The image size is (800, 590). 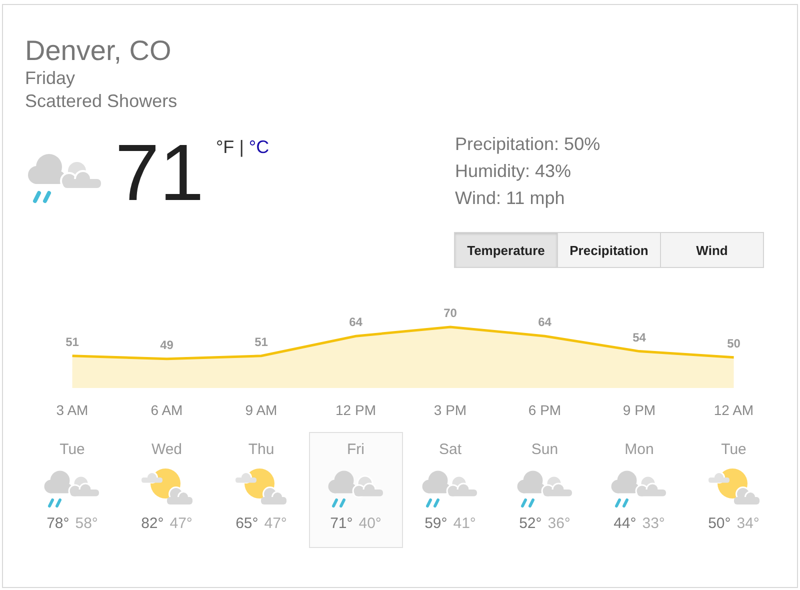 What do you see at coordinates (464, 523) in the screenshot?
I see `low-temperature: 41°` at bounding box center [464, 523].